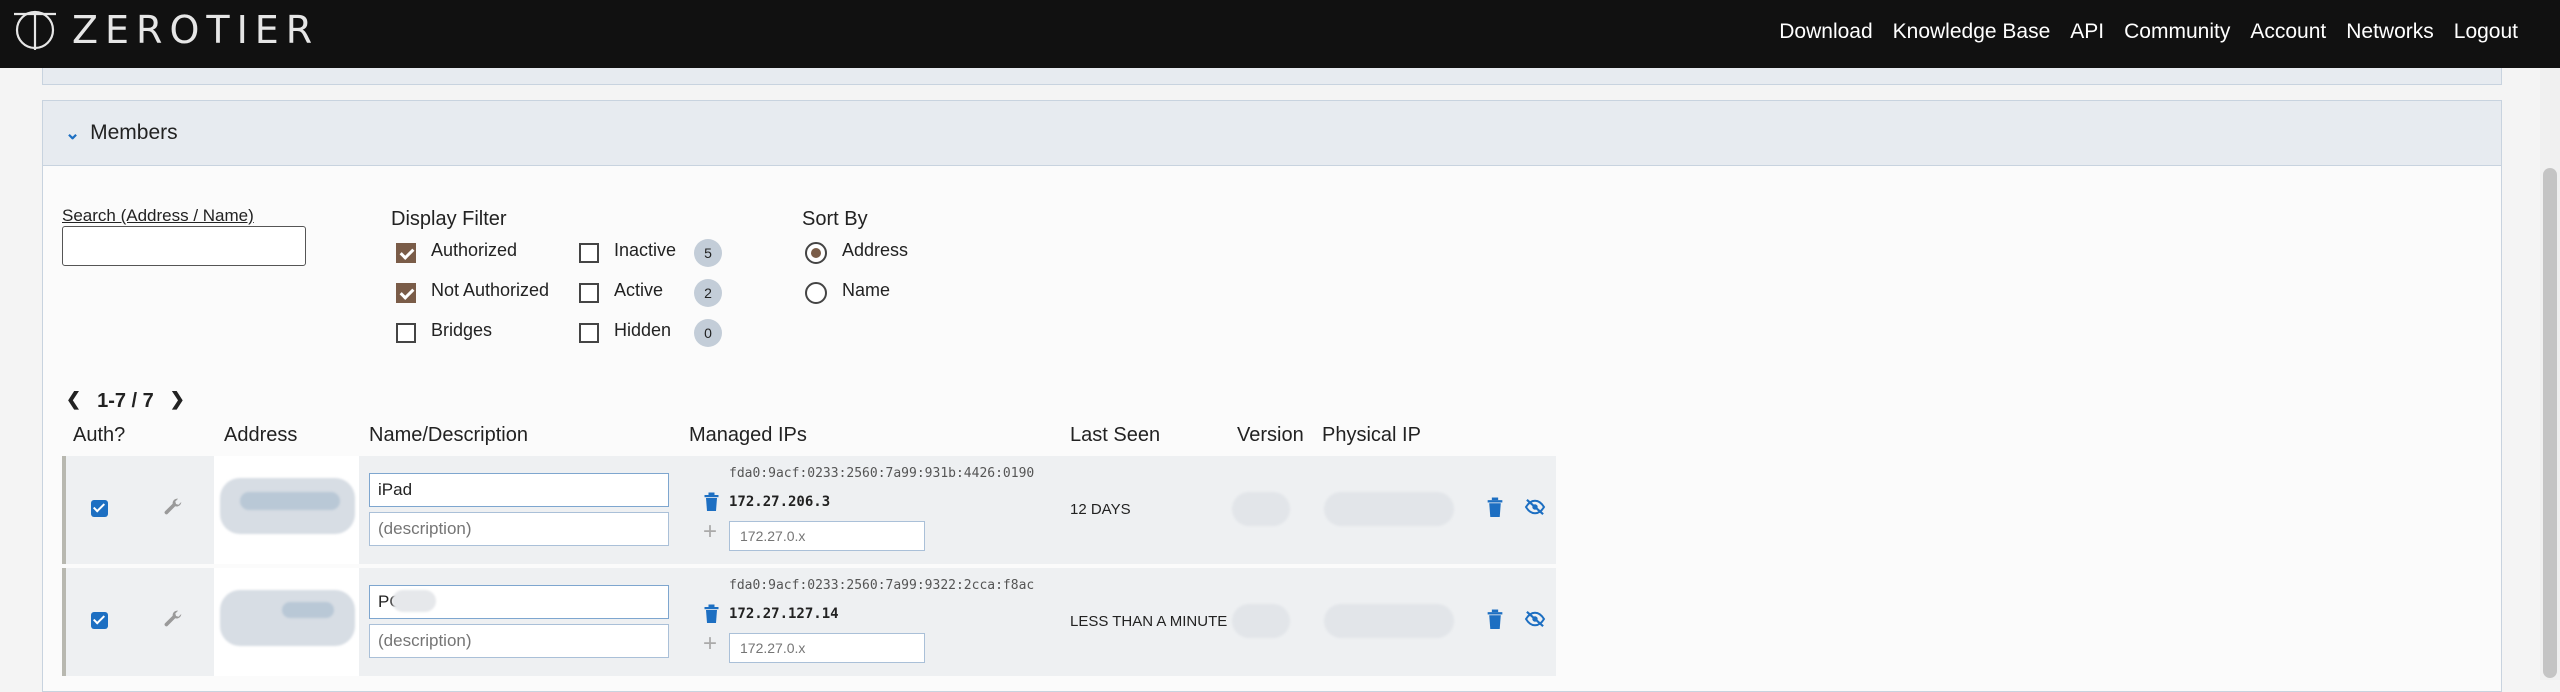 This screenshot has width=2560, height=692. Describe the element at coordinates (2177, 32) in the screenshot. I see `nav-community: Community` at that location.